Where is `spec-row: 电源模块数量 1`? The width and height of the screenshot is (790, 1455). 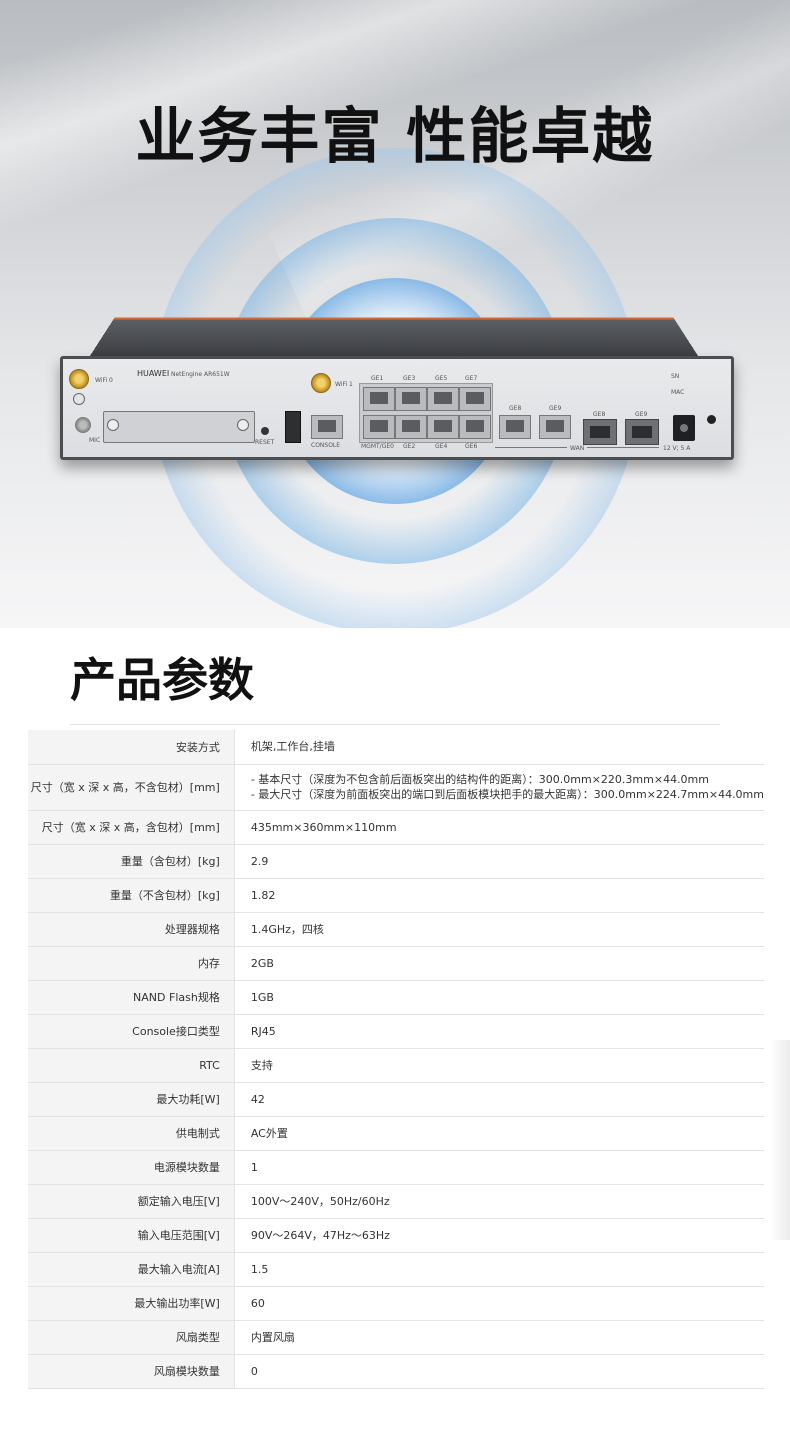
spec-row: 电源模块数量 1 is located at coordinates (396, 1167).